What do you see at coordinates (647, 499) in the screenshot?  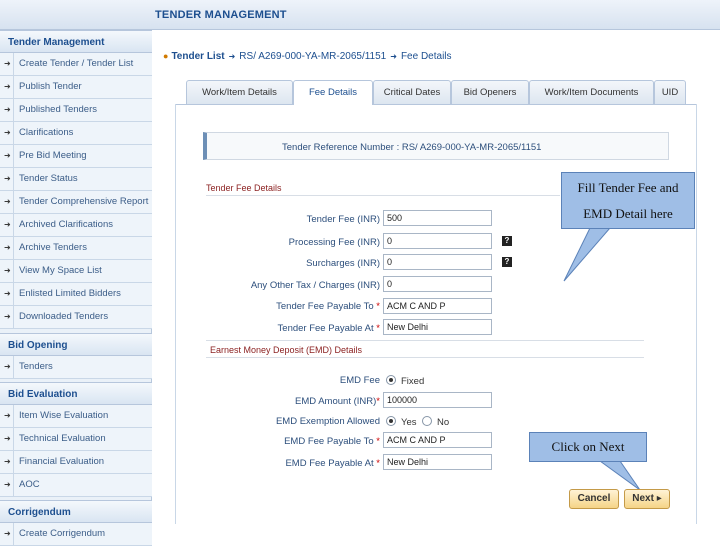 I see `next-button: Next ▸` at bounding box center [647, 499].